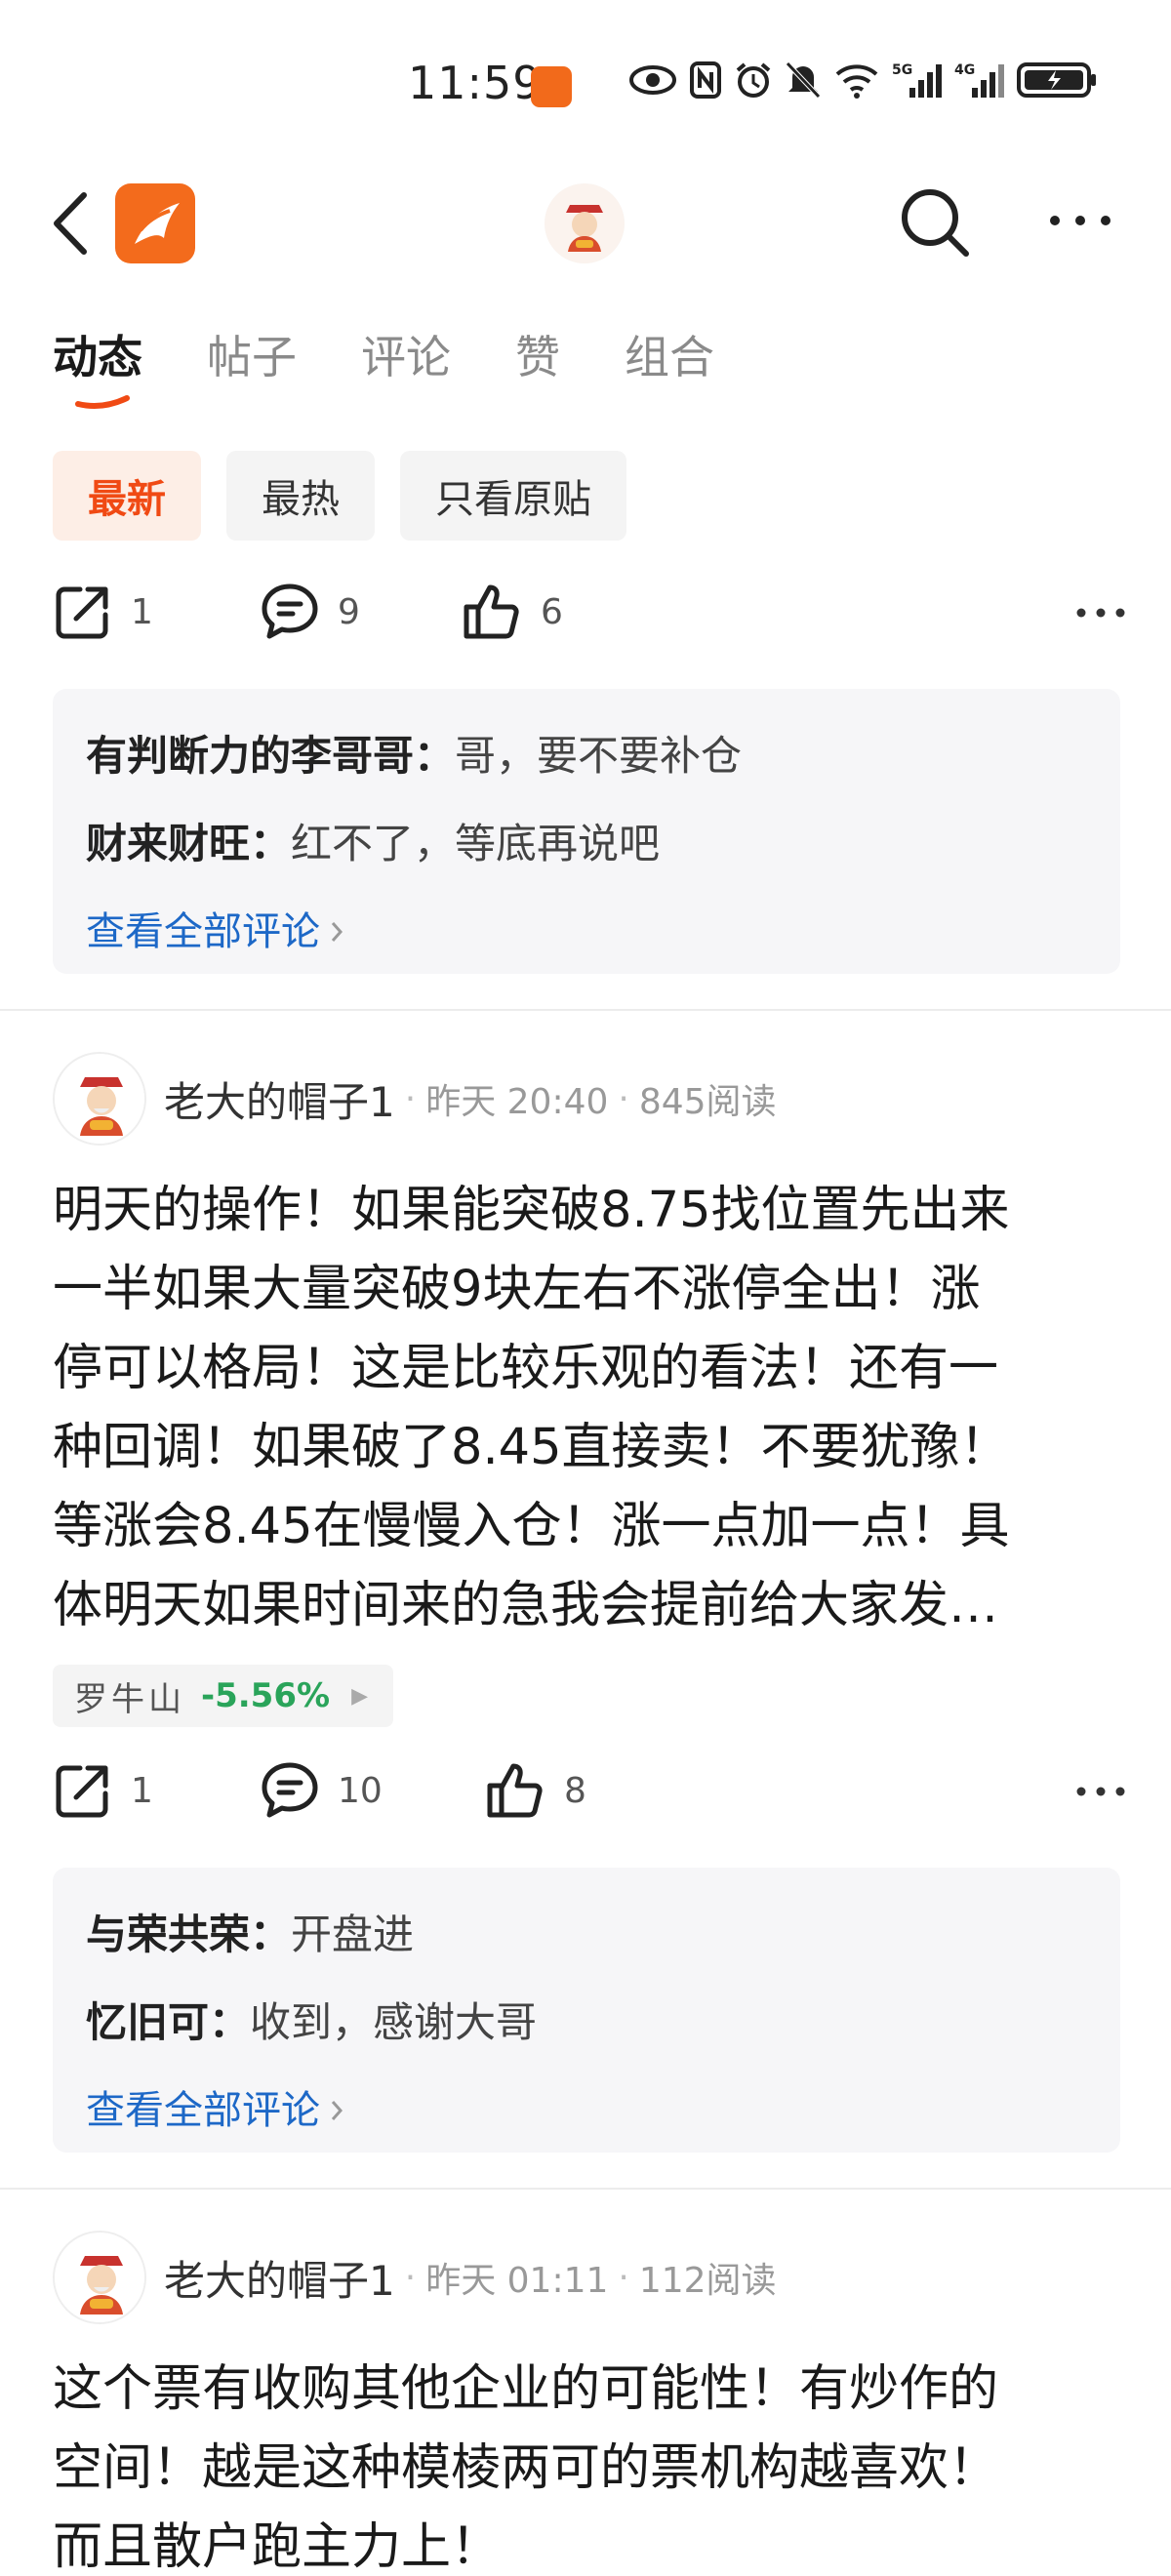 The image size is (1171, 2576). I want to click on comment-item: 财来财旺：红不了，等底再说吧, so click(586, 844).